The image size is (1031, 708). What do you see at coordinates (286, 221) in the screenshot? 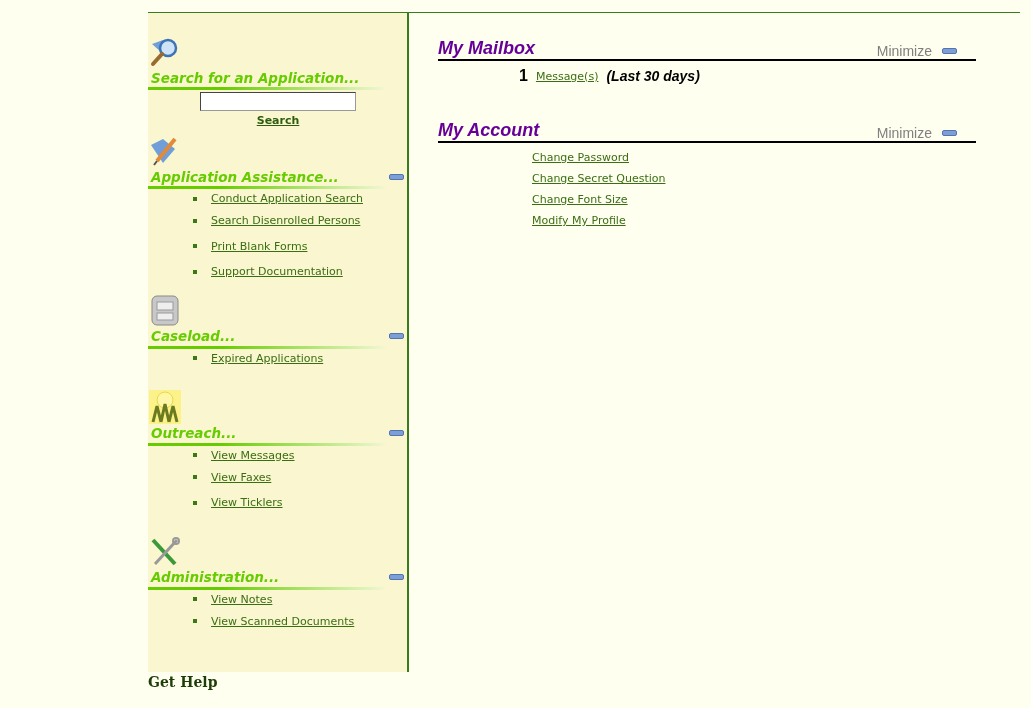
I see `sidebar-link: Search Disenrolled Persons` at bounding box center [286, 221].